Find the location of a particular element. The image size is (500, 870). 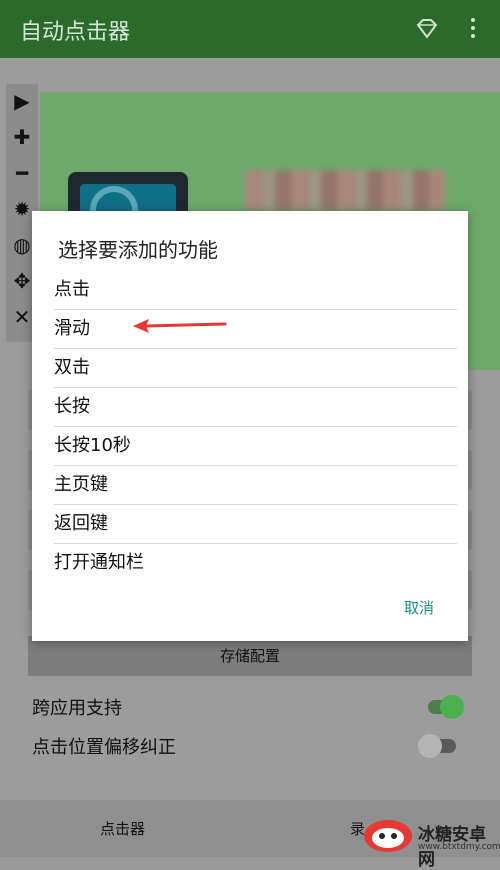

site-watermark: 冰糖安卓网 www.btxtdmy.com is located at coordinates (430, 839).